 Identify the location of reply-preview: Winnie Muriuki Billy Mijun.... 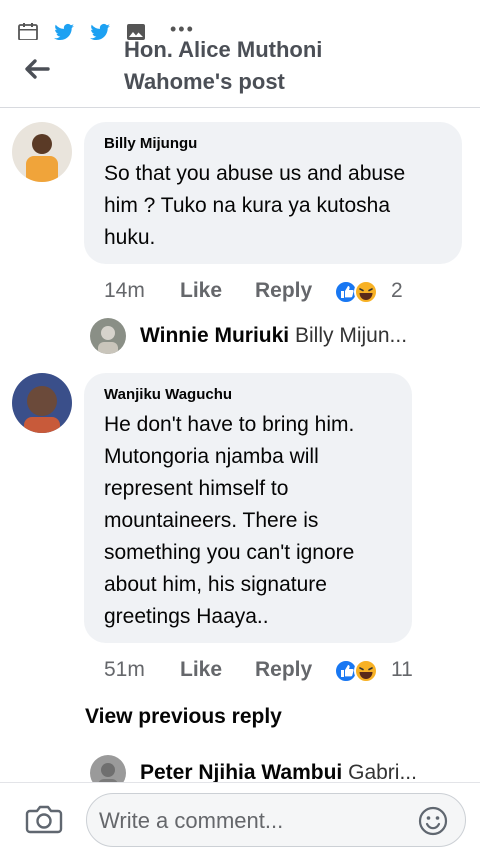
(295, 338).